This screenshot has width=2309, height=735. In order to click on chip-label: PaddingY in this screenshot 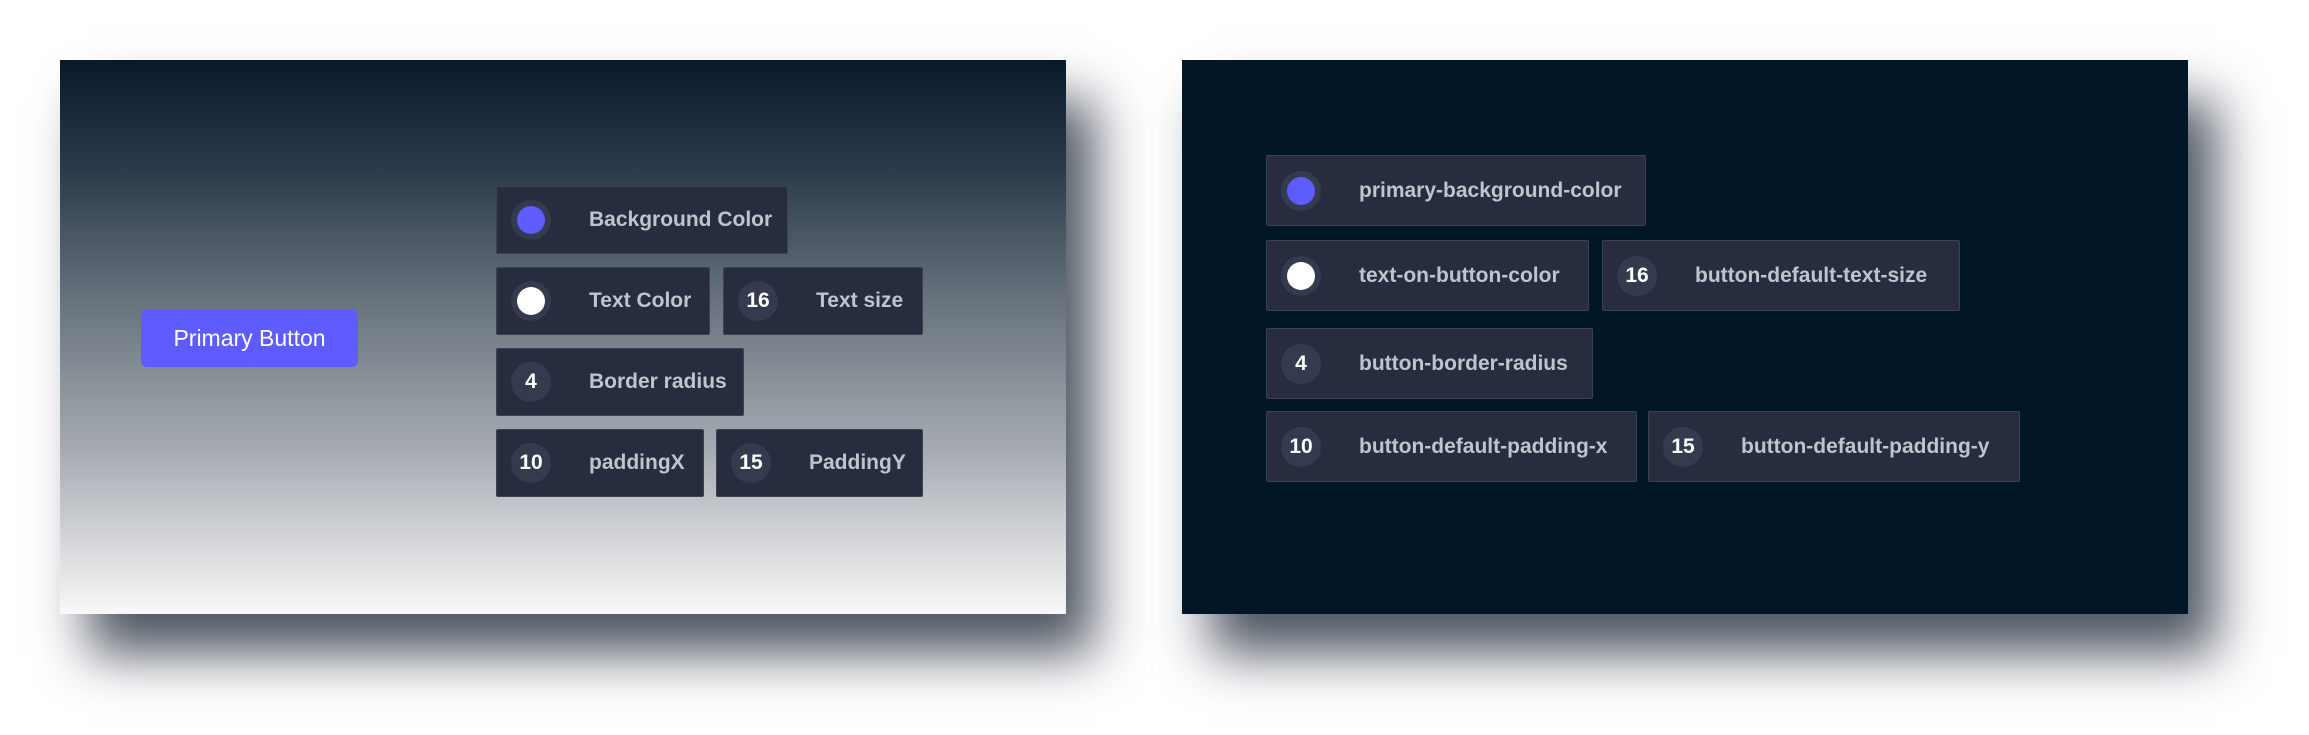, I will do `click(857, 462)`.